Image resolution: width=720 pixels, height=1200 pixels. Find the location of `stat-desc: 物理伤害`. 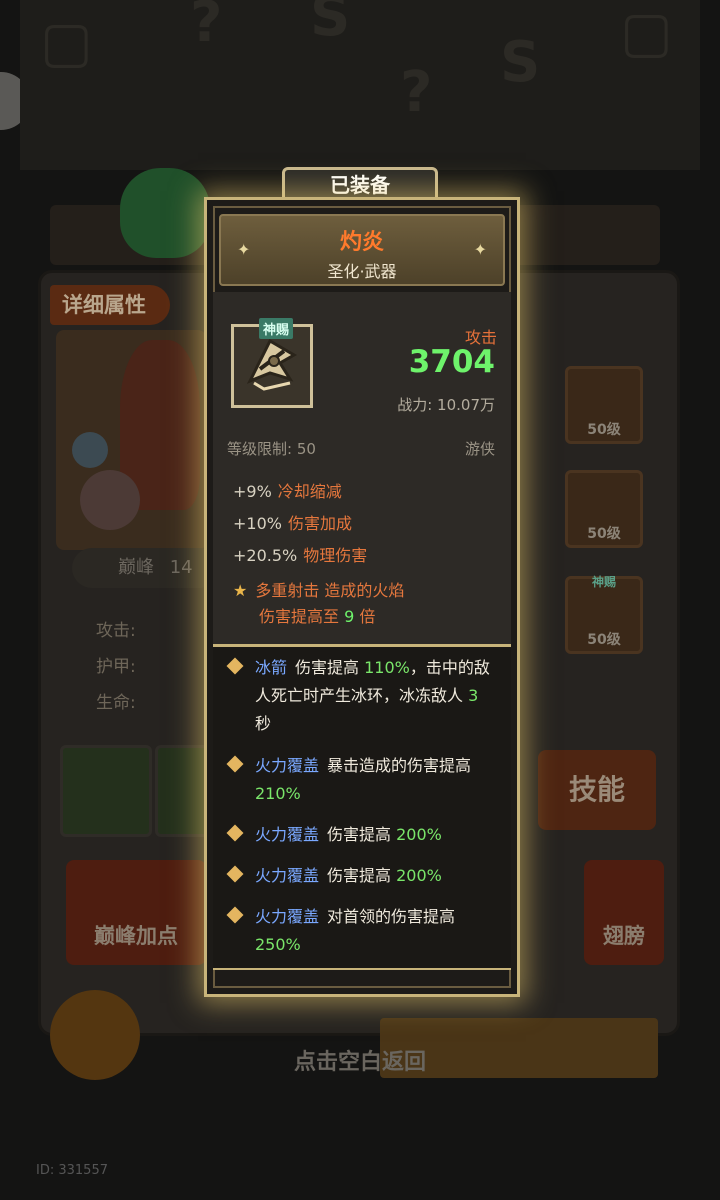

stat-desc: 物理伤害 is located at coordinates (335, 555).